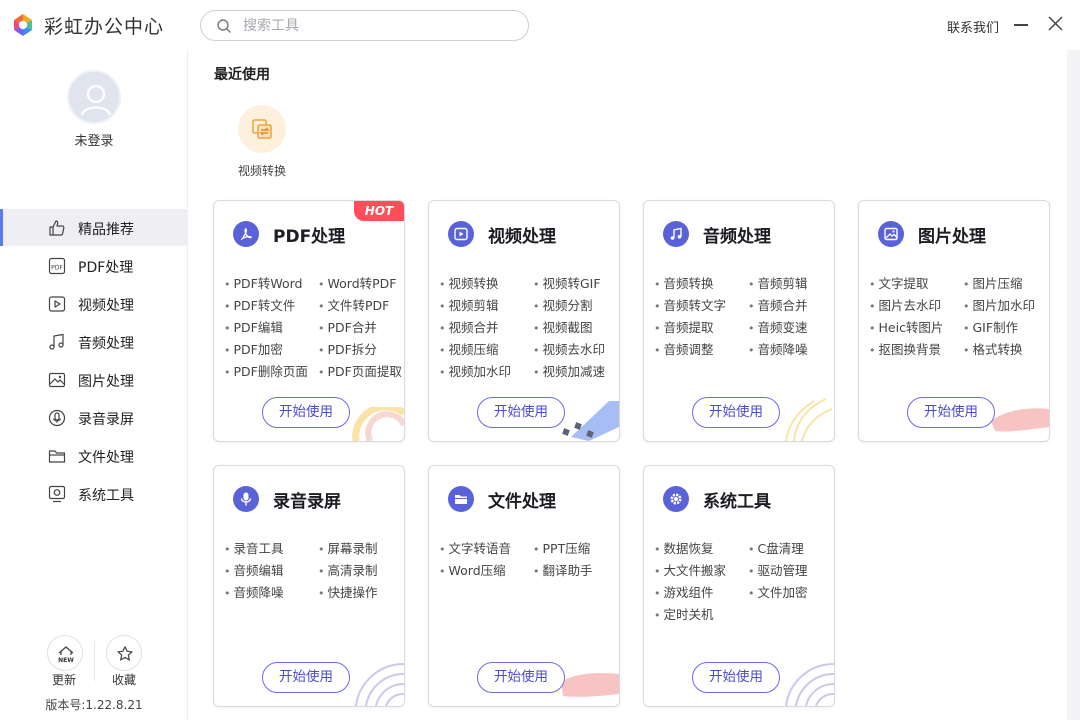  I want to click on image-icon, so click(891, 234).